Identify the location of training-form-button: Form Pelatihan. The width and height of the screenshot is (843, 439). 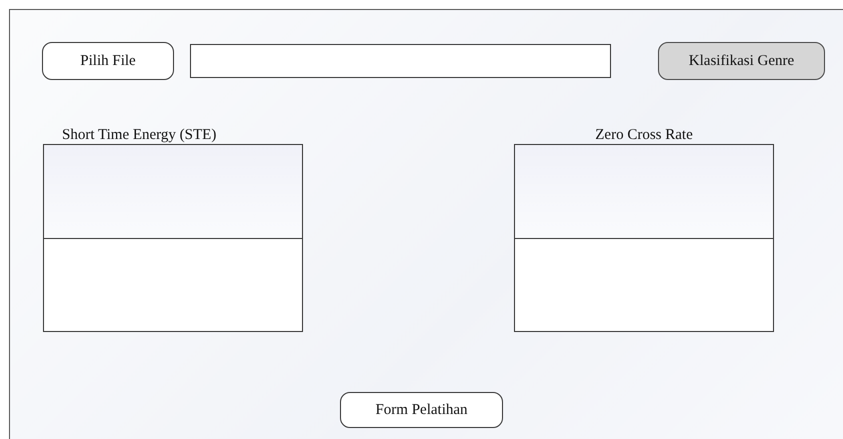
(421, 410).